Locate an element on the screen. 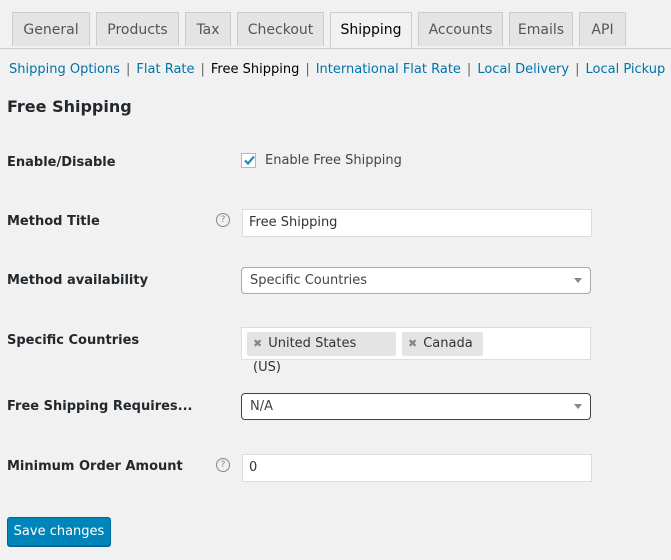 The image size is (671, 560). availability-label: Method availability is located at coordinates (78, 280).